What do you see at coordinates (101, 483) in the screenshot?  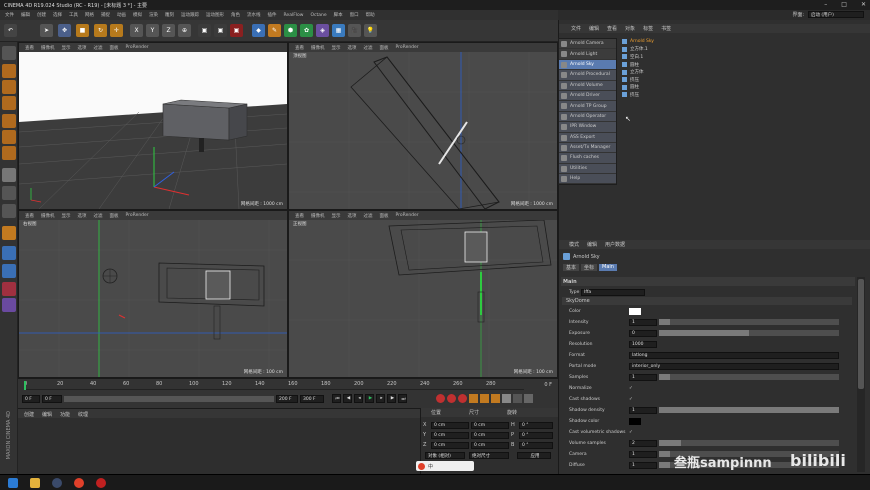 I see `recorder-icon` at bounding box center [101, 483].